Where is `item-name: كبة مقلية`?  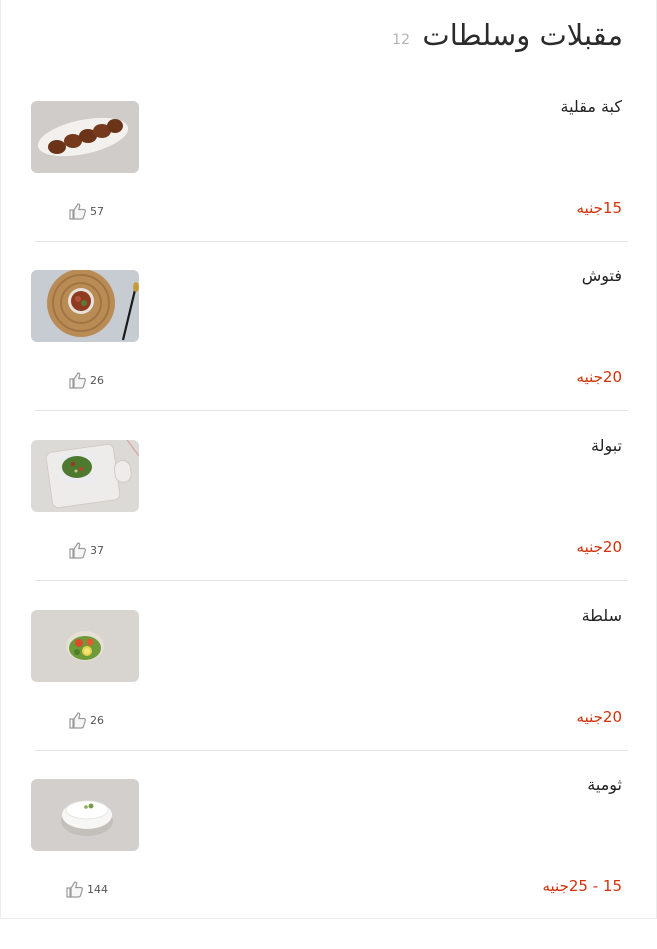 item-name: كبة مقلية is located at coordinates (591, 106).